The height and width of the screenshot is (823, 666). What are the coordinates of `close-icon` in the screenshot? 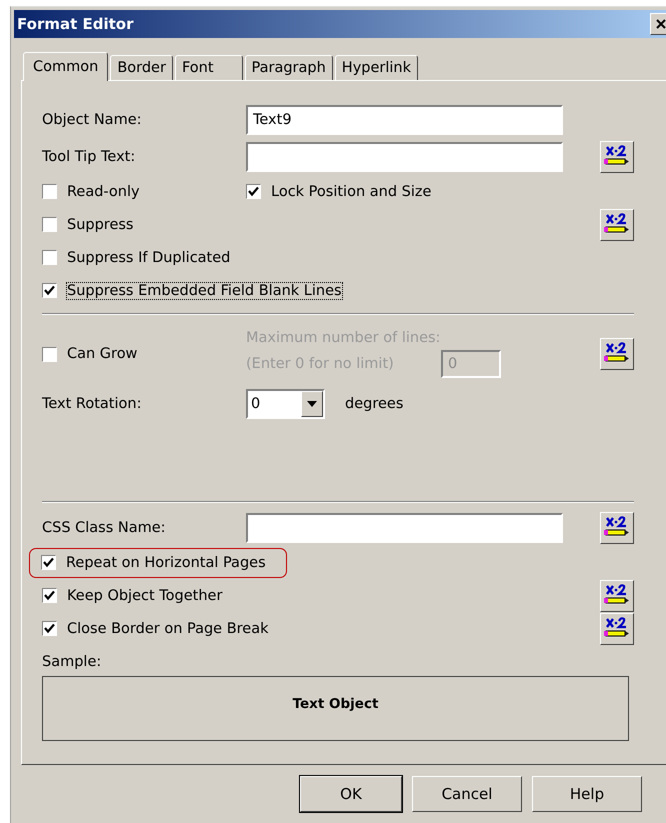 It's located at (661, 24).